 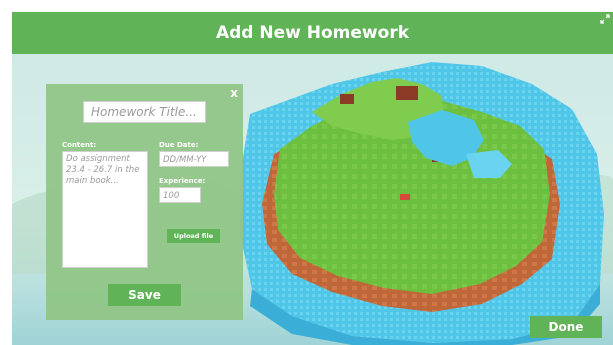 What do you see at coordinates (180, 195) in the screenshot?
I see `experience-input: 100` at bounding box center [180, 195].